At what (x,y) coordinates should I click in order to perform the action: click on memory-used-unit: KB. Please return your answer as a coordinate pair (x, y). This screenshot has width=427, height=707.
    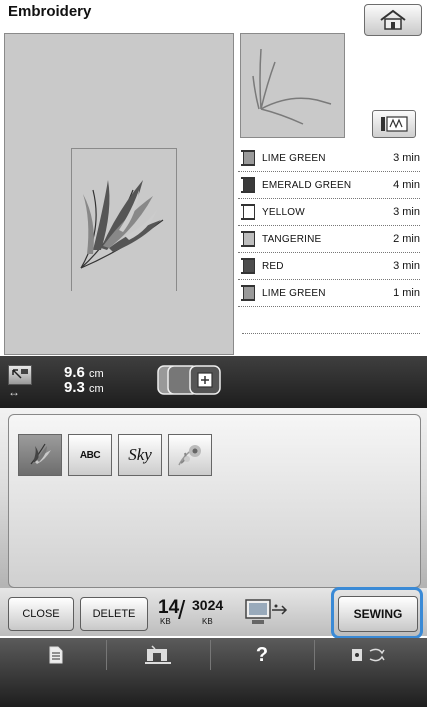
    Looking at the image, I should click on (165, 621).